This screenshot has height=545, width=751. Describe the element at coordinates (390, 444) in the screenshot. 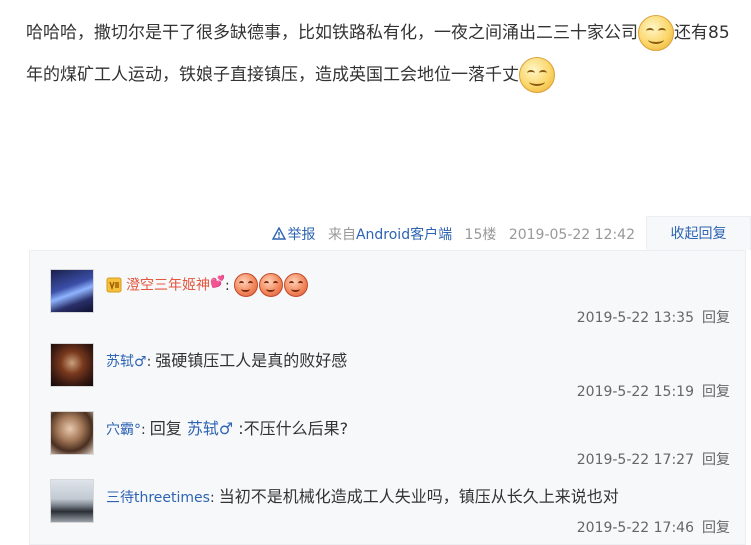

I see `list-item: 穴霸°: 回复 苏轼♂ :不压什么后果? 2019-5-22 17:27 回复` at that location.